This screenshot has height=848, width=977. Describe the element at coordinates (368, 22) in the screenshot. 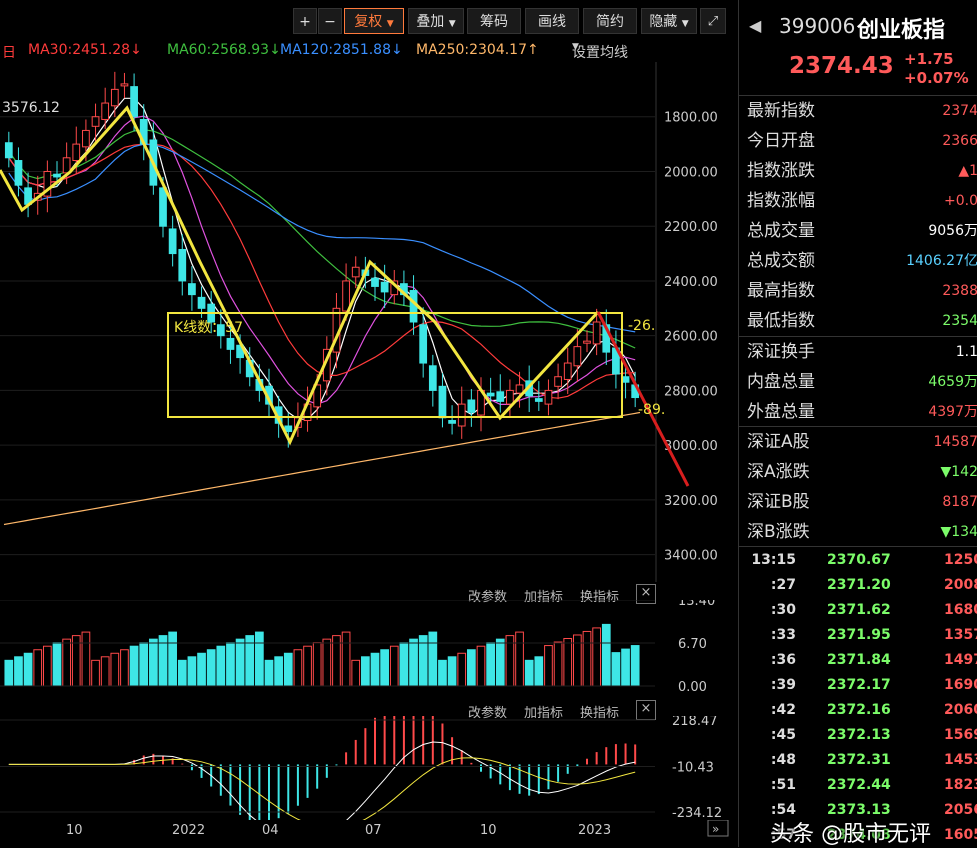

I see `fuquan-label: 复权` at that location.